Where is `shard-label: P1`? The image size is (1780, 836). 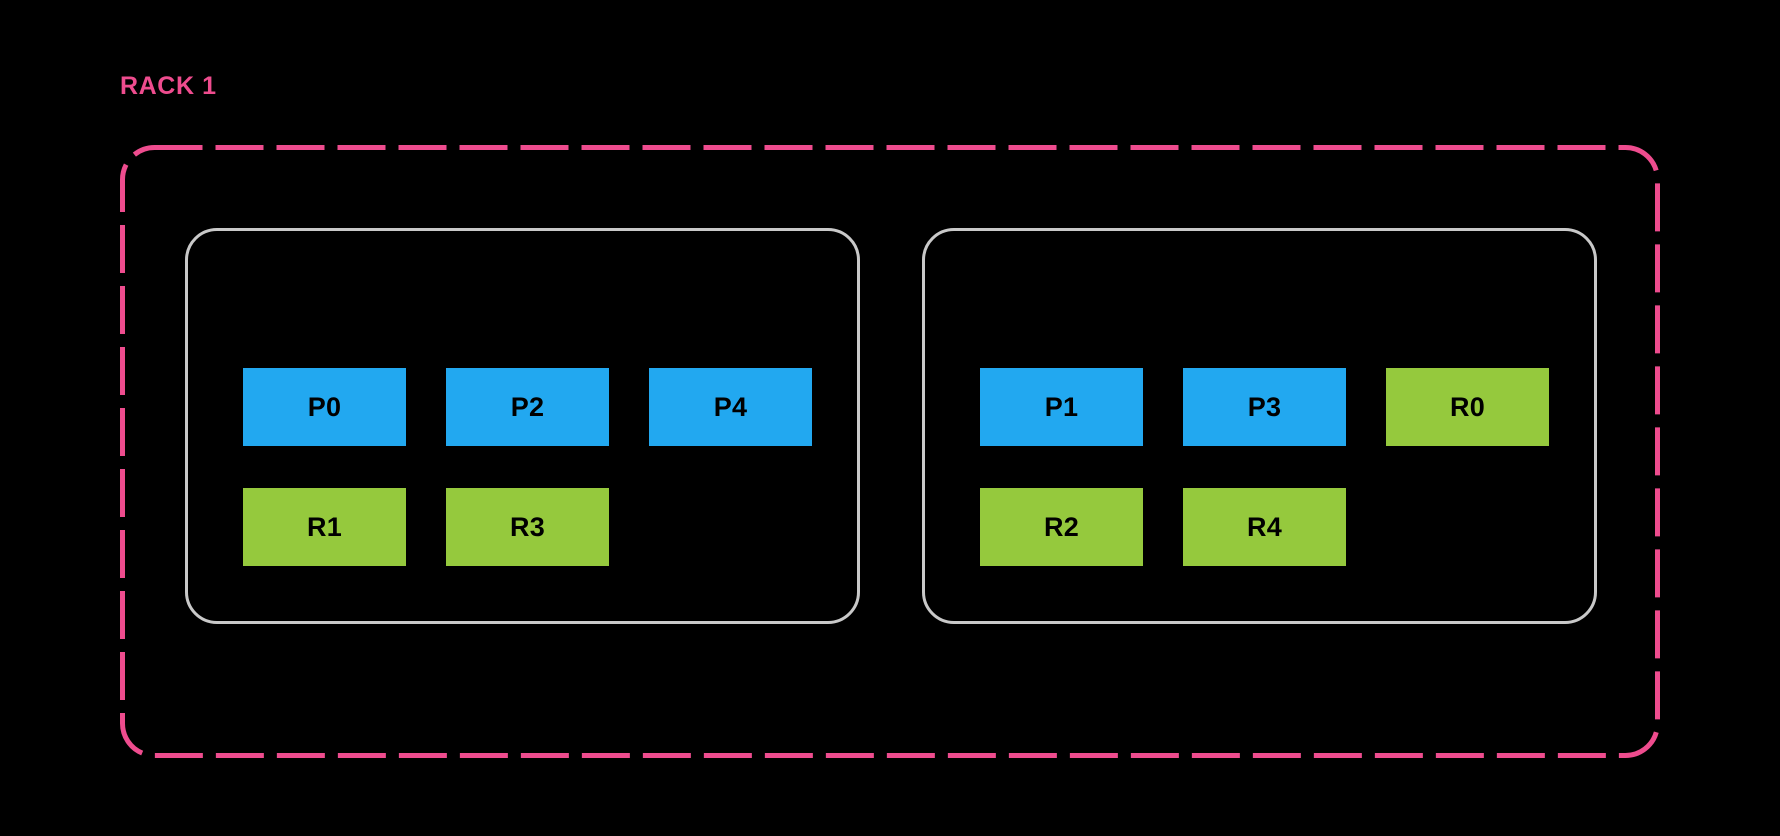
shard-label: P1 is located at coordinates (1061, 406).